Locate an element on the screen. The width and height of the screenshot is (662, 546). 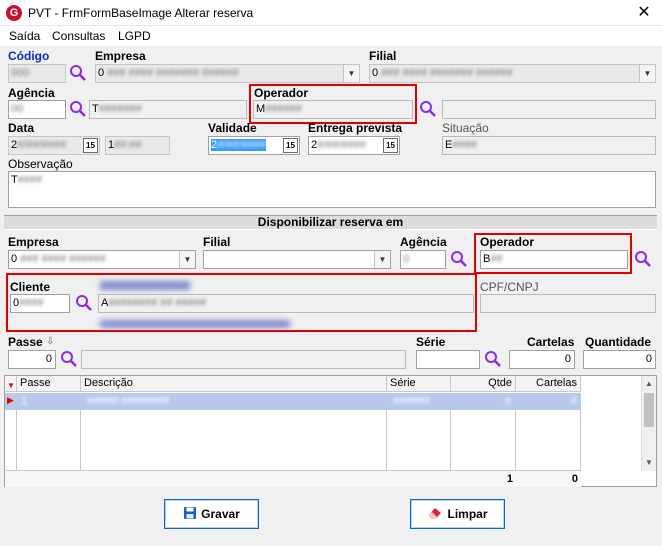
row-cartelas: # is located at coordinates (574, 401).